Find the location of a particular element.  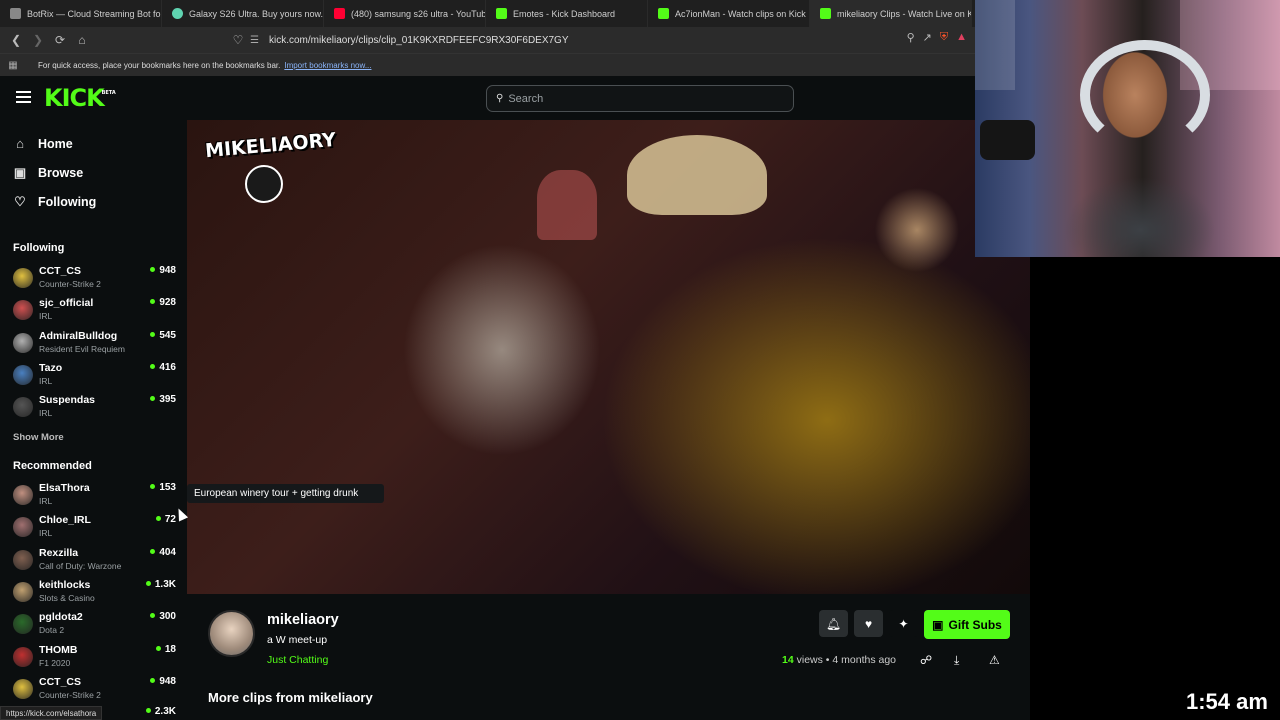

clip-category-link: Just Chatting is located at coordinates (297, 660).